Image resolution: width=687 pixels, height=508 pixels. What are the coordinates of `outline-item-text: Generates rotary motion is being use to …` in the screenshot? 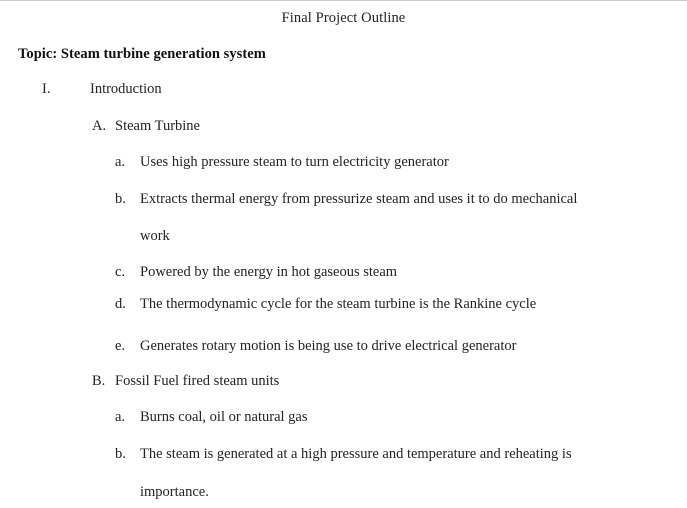 It's located at (328, 346).